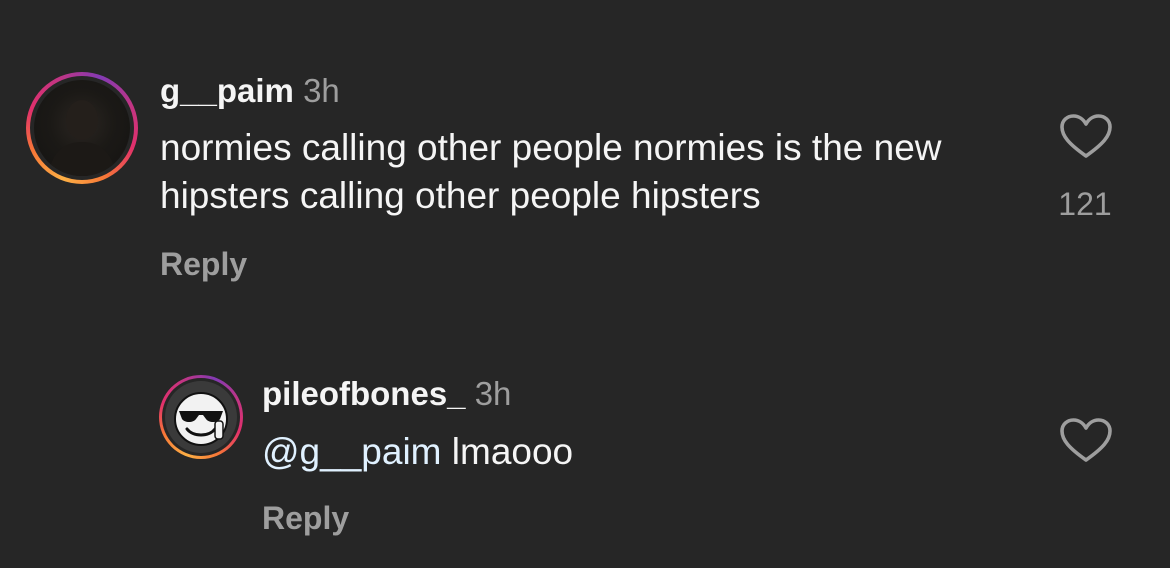 This screenshot has height=568, width=1170. What do you see at coordinates (364, 393) in the screenshot?
I see `username: pileofbones_` at bounding box center [364, 393].